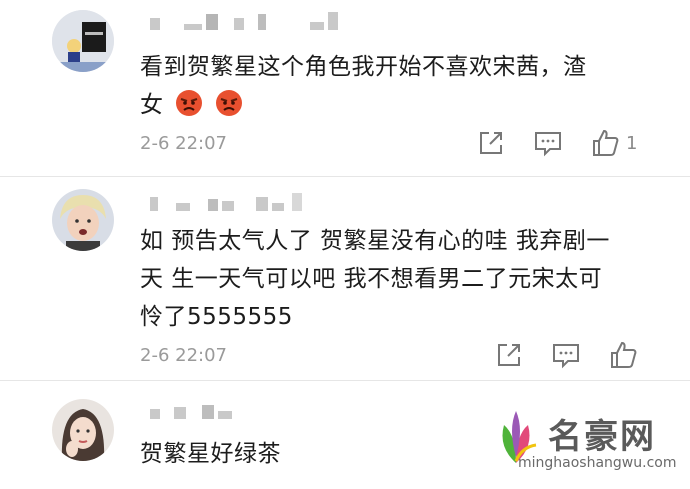  What do you see at coordinates (363, 67) in the screenshot?
I see `comment-text-line: 看到贺繁星这个角色我开始不喜欢宋茜，渣` at bounding box center [363, 67].